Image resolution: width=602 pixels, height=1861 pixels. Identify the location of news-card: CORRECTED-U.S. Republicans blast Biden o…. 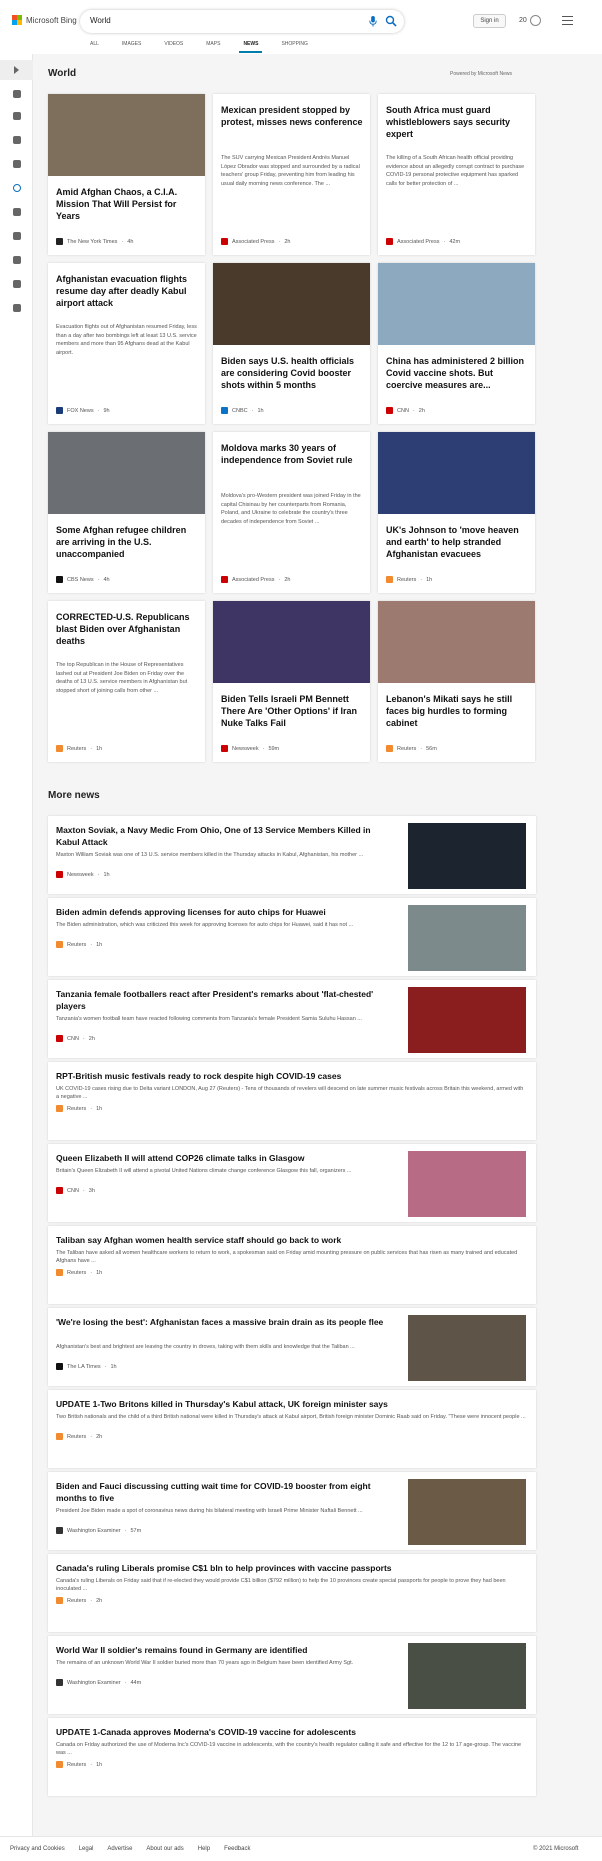
(126, 681).